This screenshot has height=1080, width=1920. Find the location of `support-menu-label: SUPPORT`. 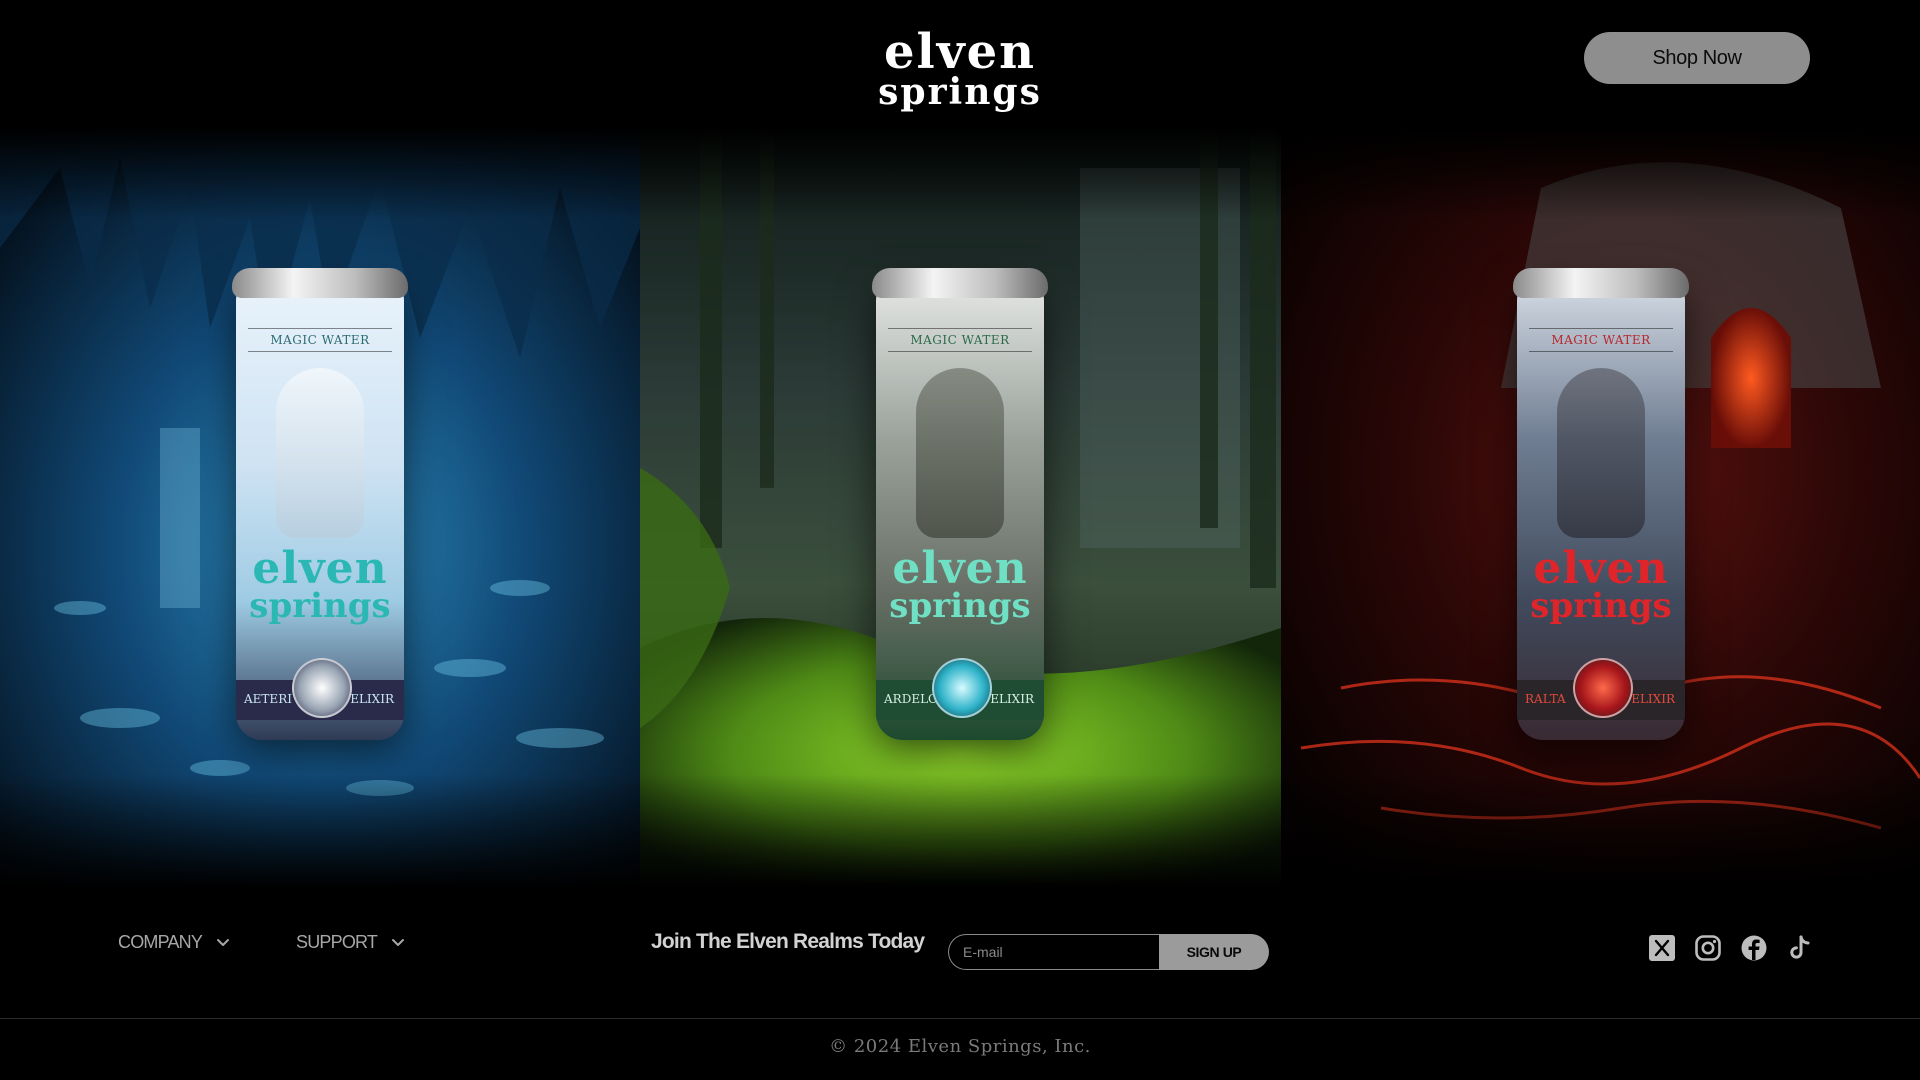

support-menu-label: SUPPORT is located at coordinates (337, 941).